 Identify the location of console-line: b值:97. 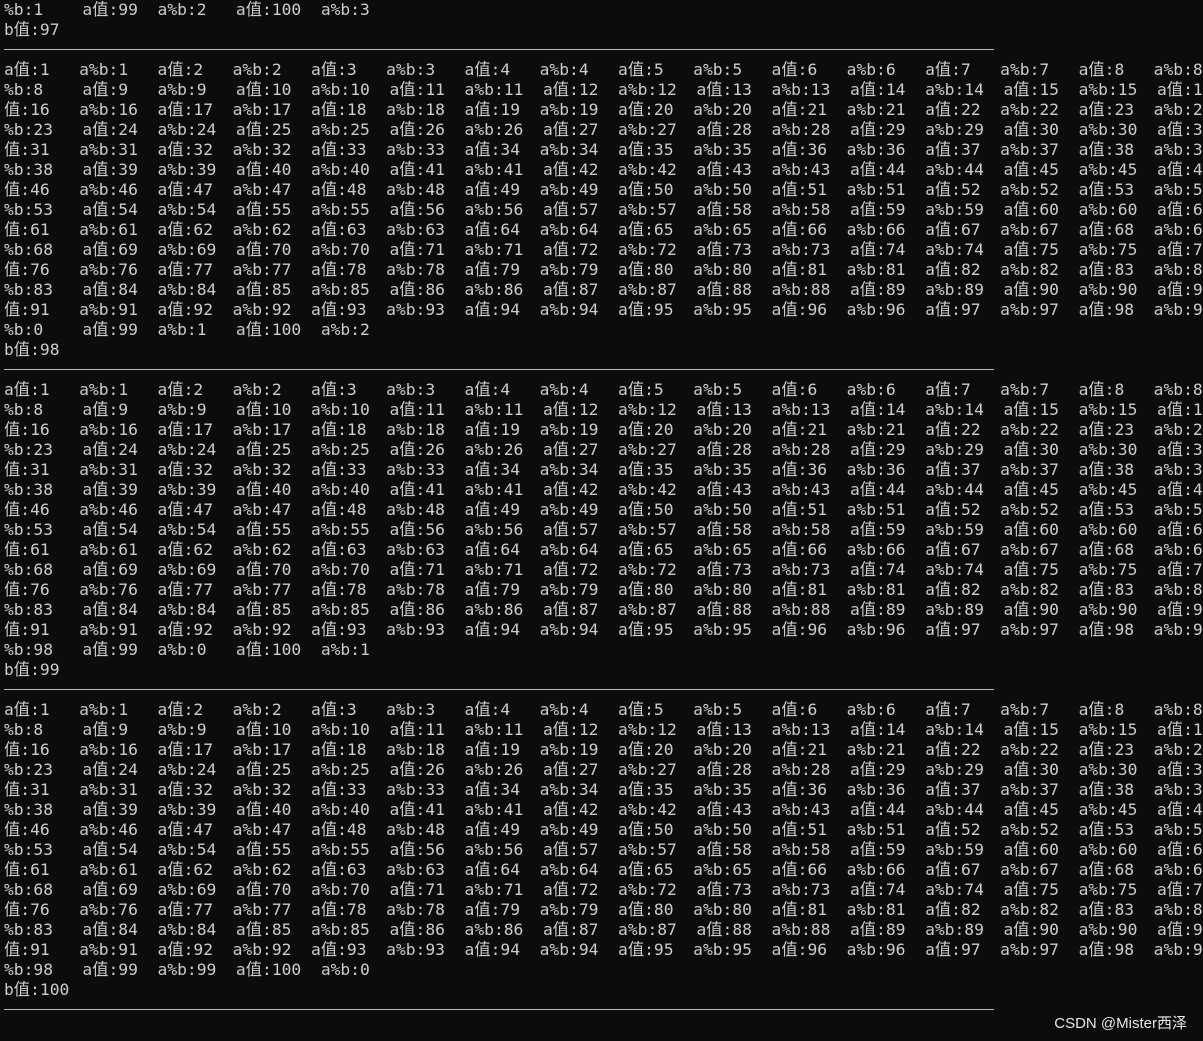
(32, 29).